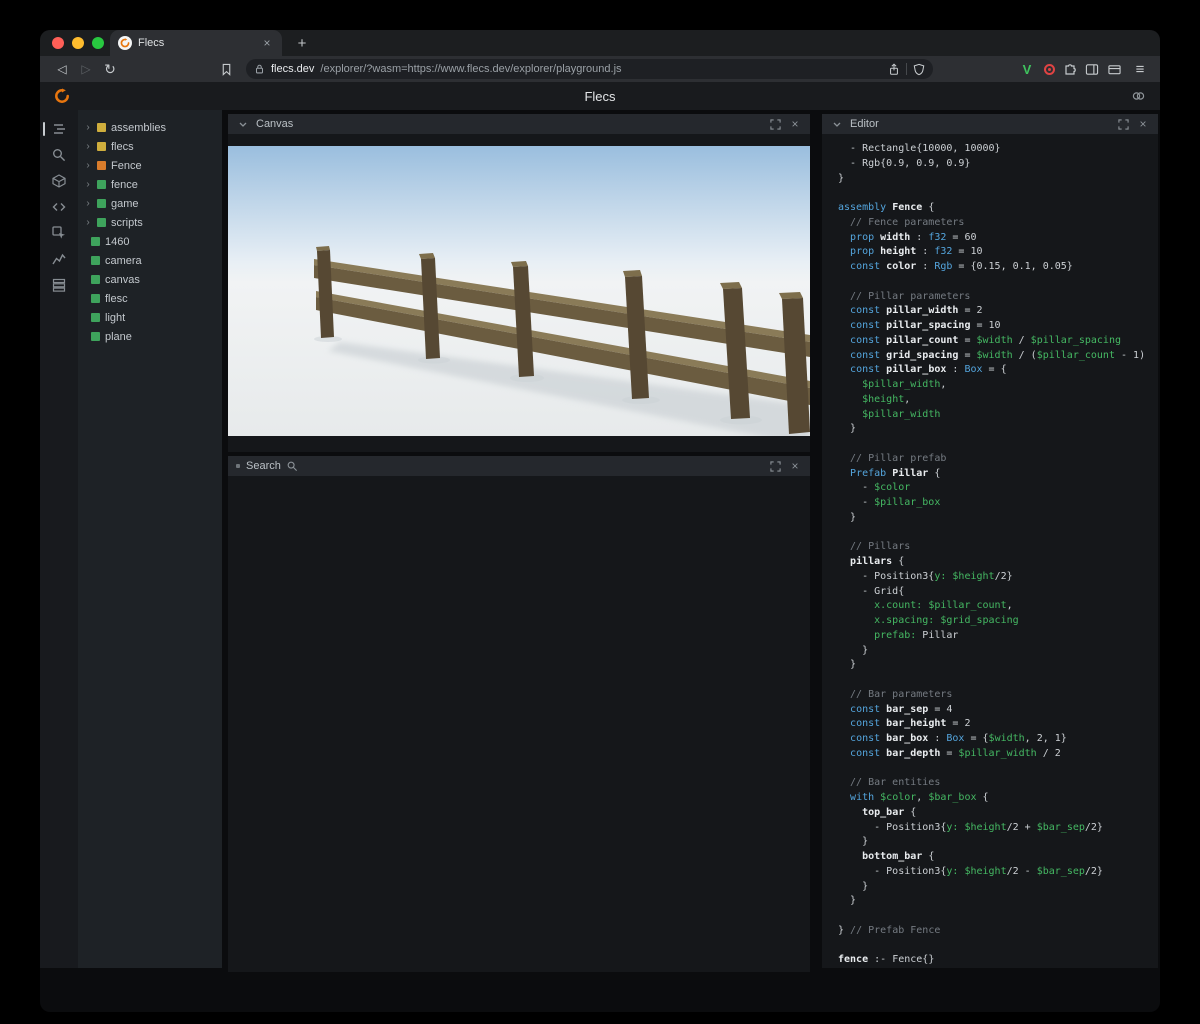 The image size is (1200, 1024). Describe the element at coordinates (150, 260) in the screenshot. I see `tree-item-camera: camera` at that location.